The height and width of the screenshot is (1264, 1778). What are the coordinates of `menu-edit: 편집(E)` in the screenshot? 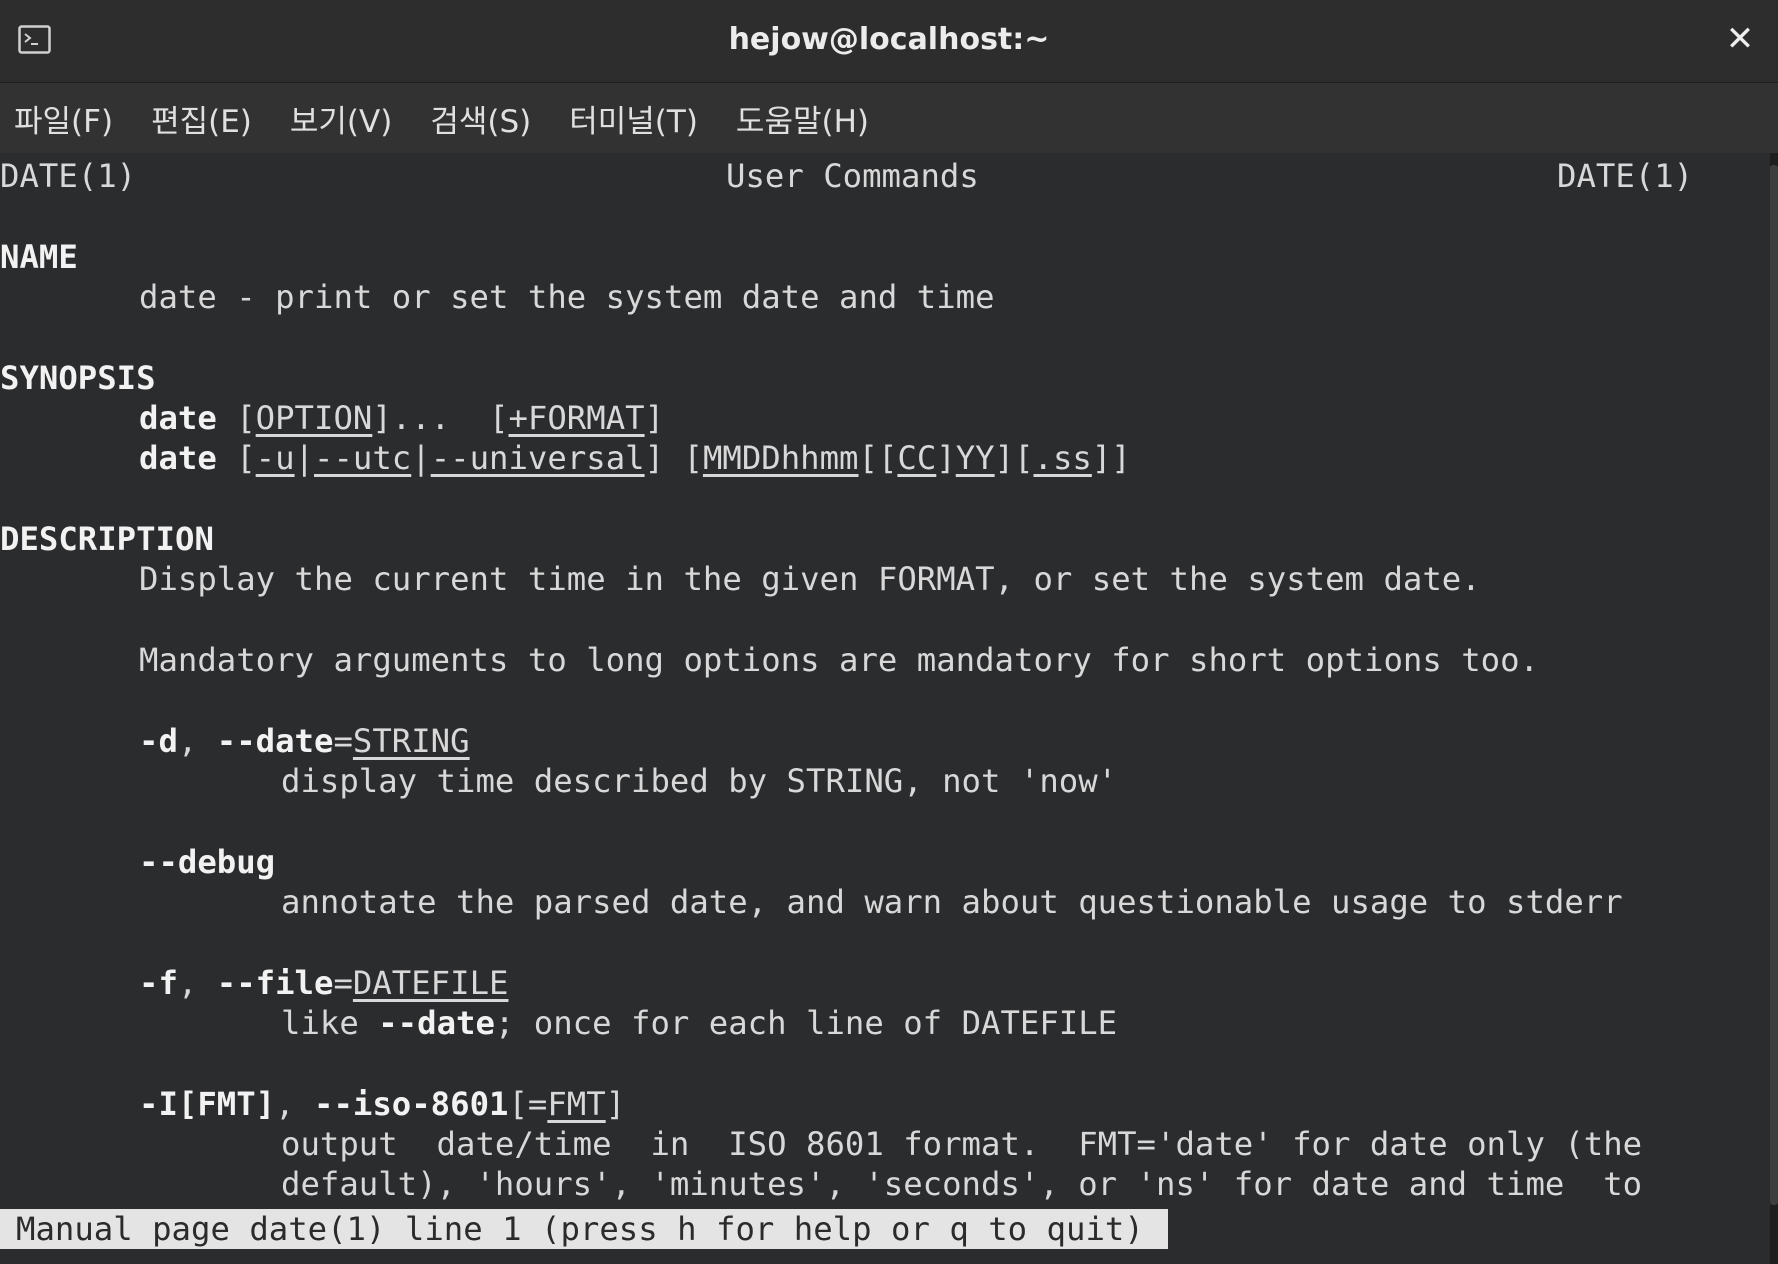 It's located at (201, 118).